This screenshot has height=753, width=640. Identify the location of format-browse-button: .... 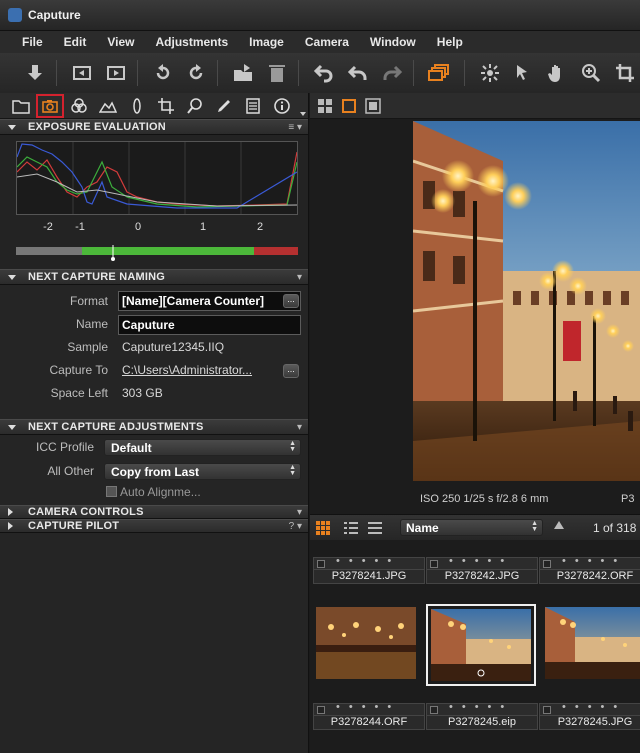
(291, 301).